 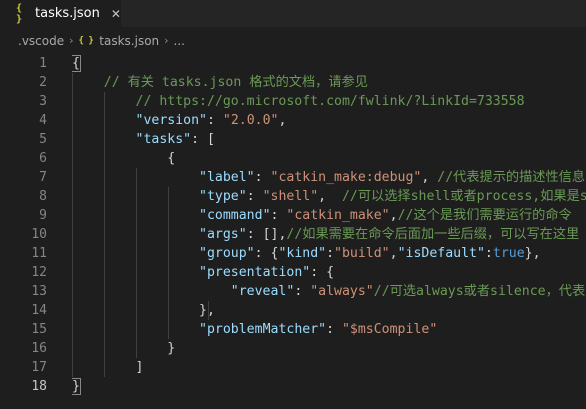 I want to click on code-line: "reveal": "always"//可选always或者silence，代表, so click(x=328, y=291).